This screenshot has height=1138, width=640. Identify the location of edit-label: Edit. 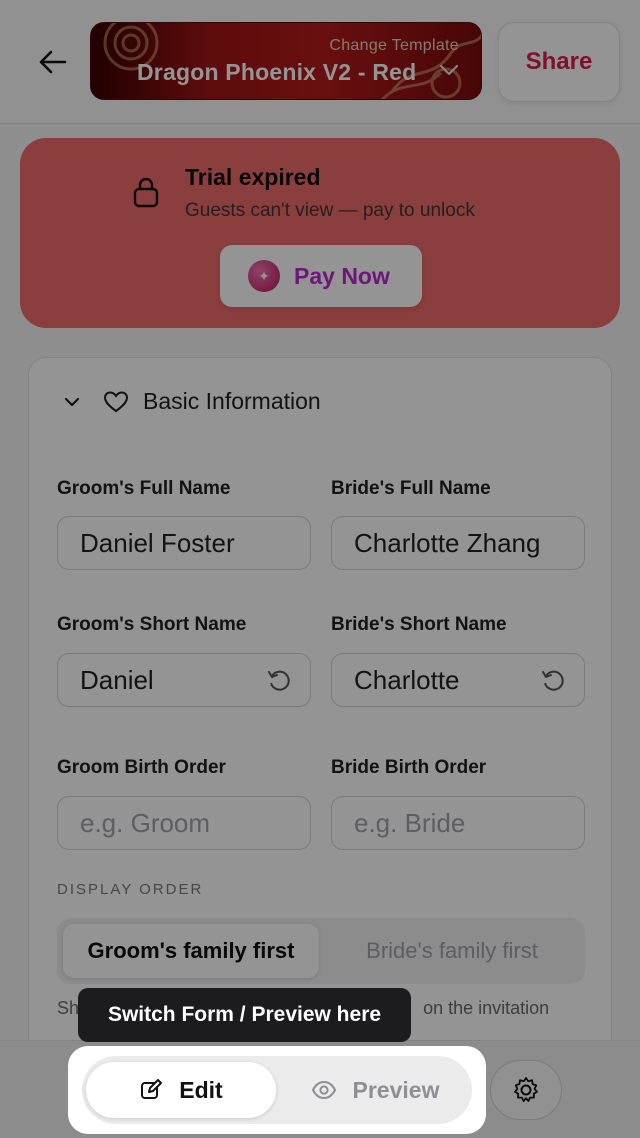
(201, 1089).